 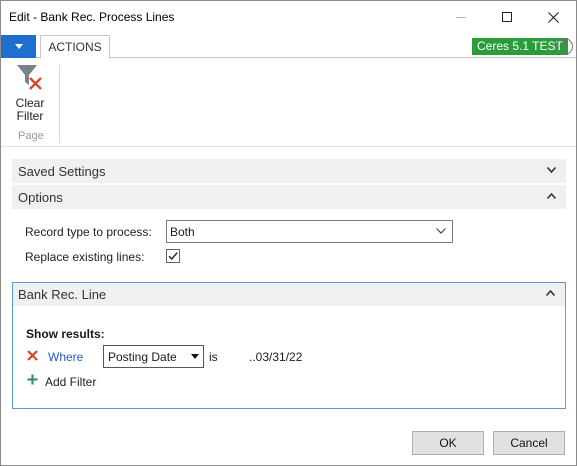 I want to click on minimize-button, so click(x=461, y=17).